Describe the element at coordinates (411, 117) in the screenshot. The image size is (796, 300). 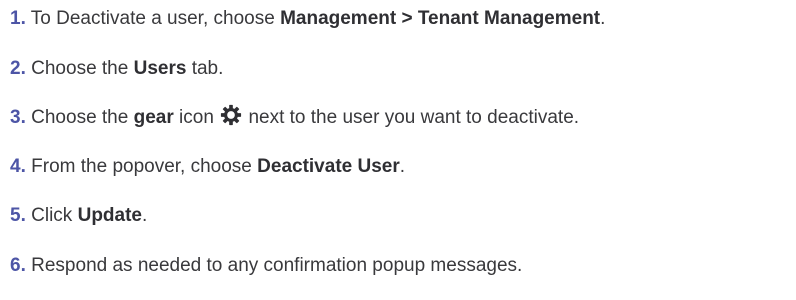
I see `step-text: next to the user you want to deactivate.` at that location.